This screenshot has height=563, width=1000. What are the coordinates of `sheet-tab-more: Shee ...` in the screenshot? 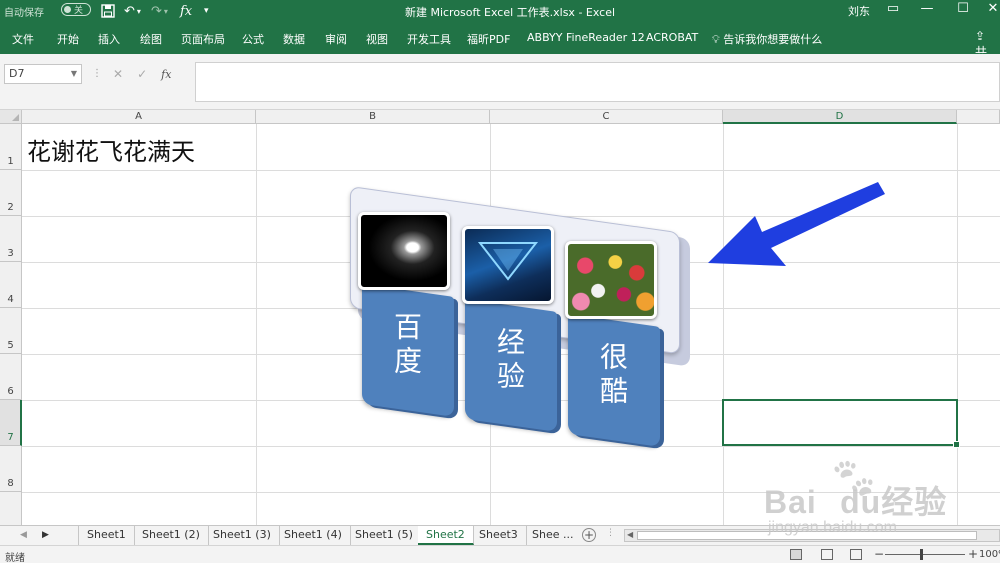 It's located at (552, 535).